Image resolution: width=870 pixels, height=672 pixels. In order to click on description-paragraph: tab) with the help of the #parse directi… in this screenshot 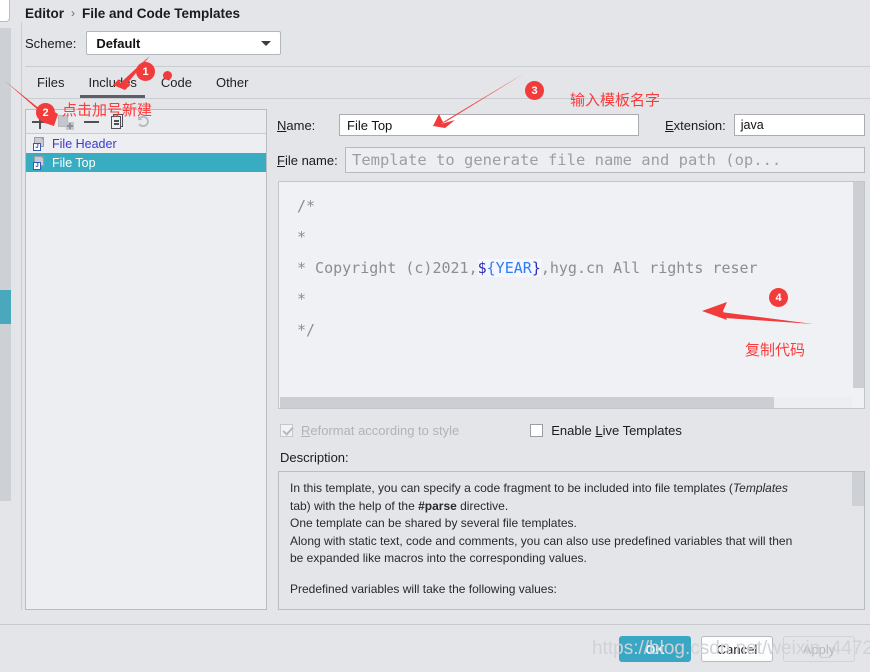, I will do `click(570, 507)`.